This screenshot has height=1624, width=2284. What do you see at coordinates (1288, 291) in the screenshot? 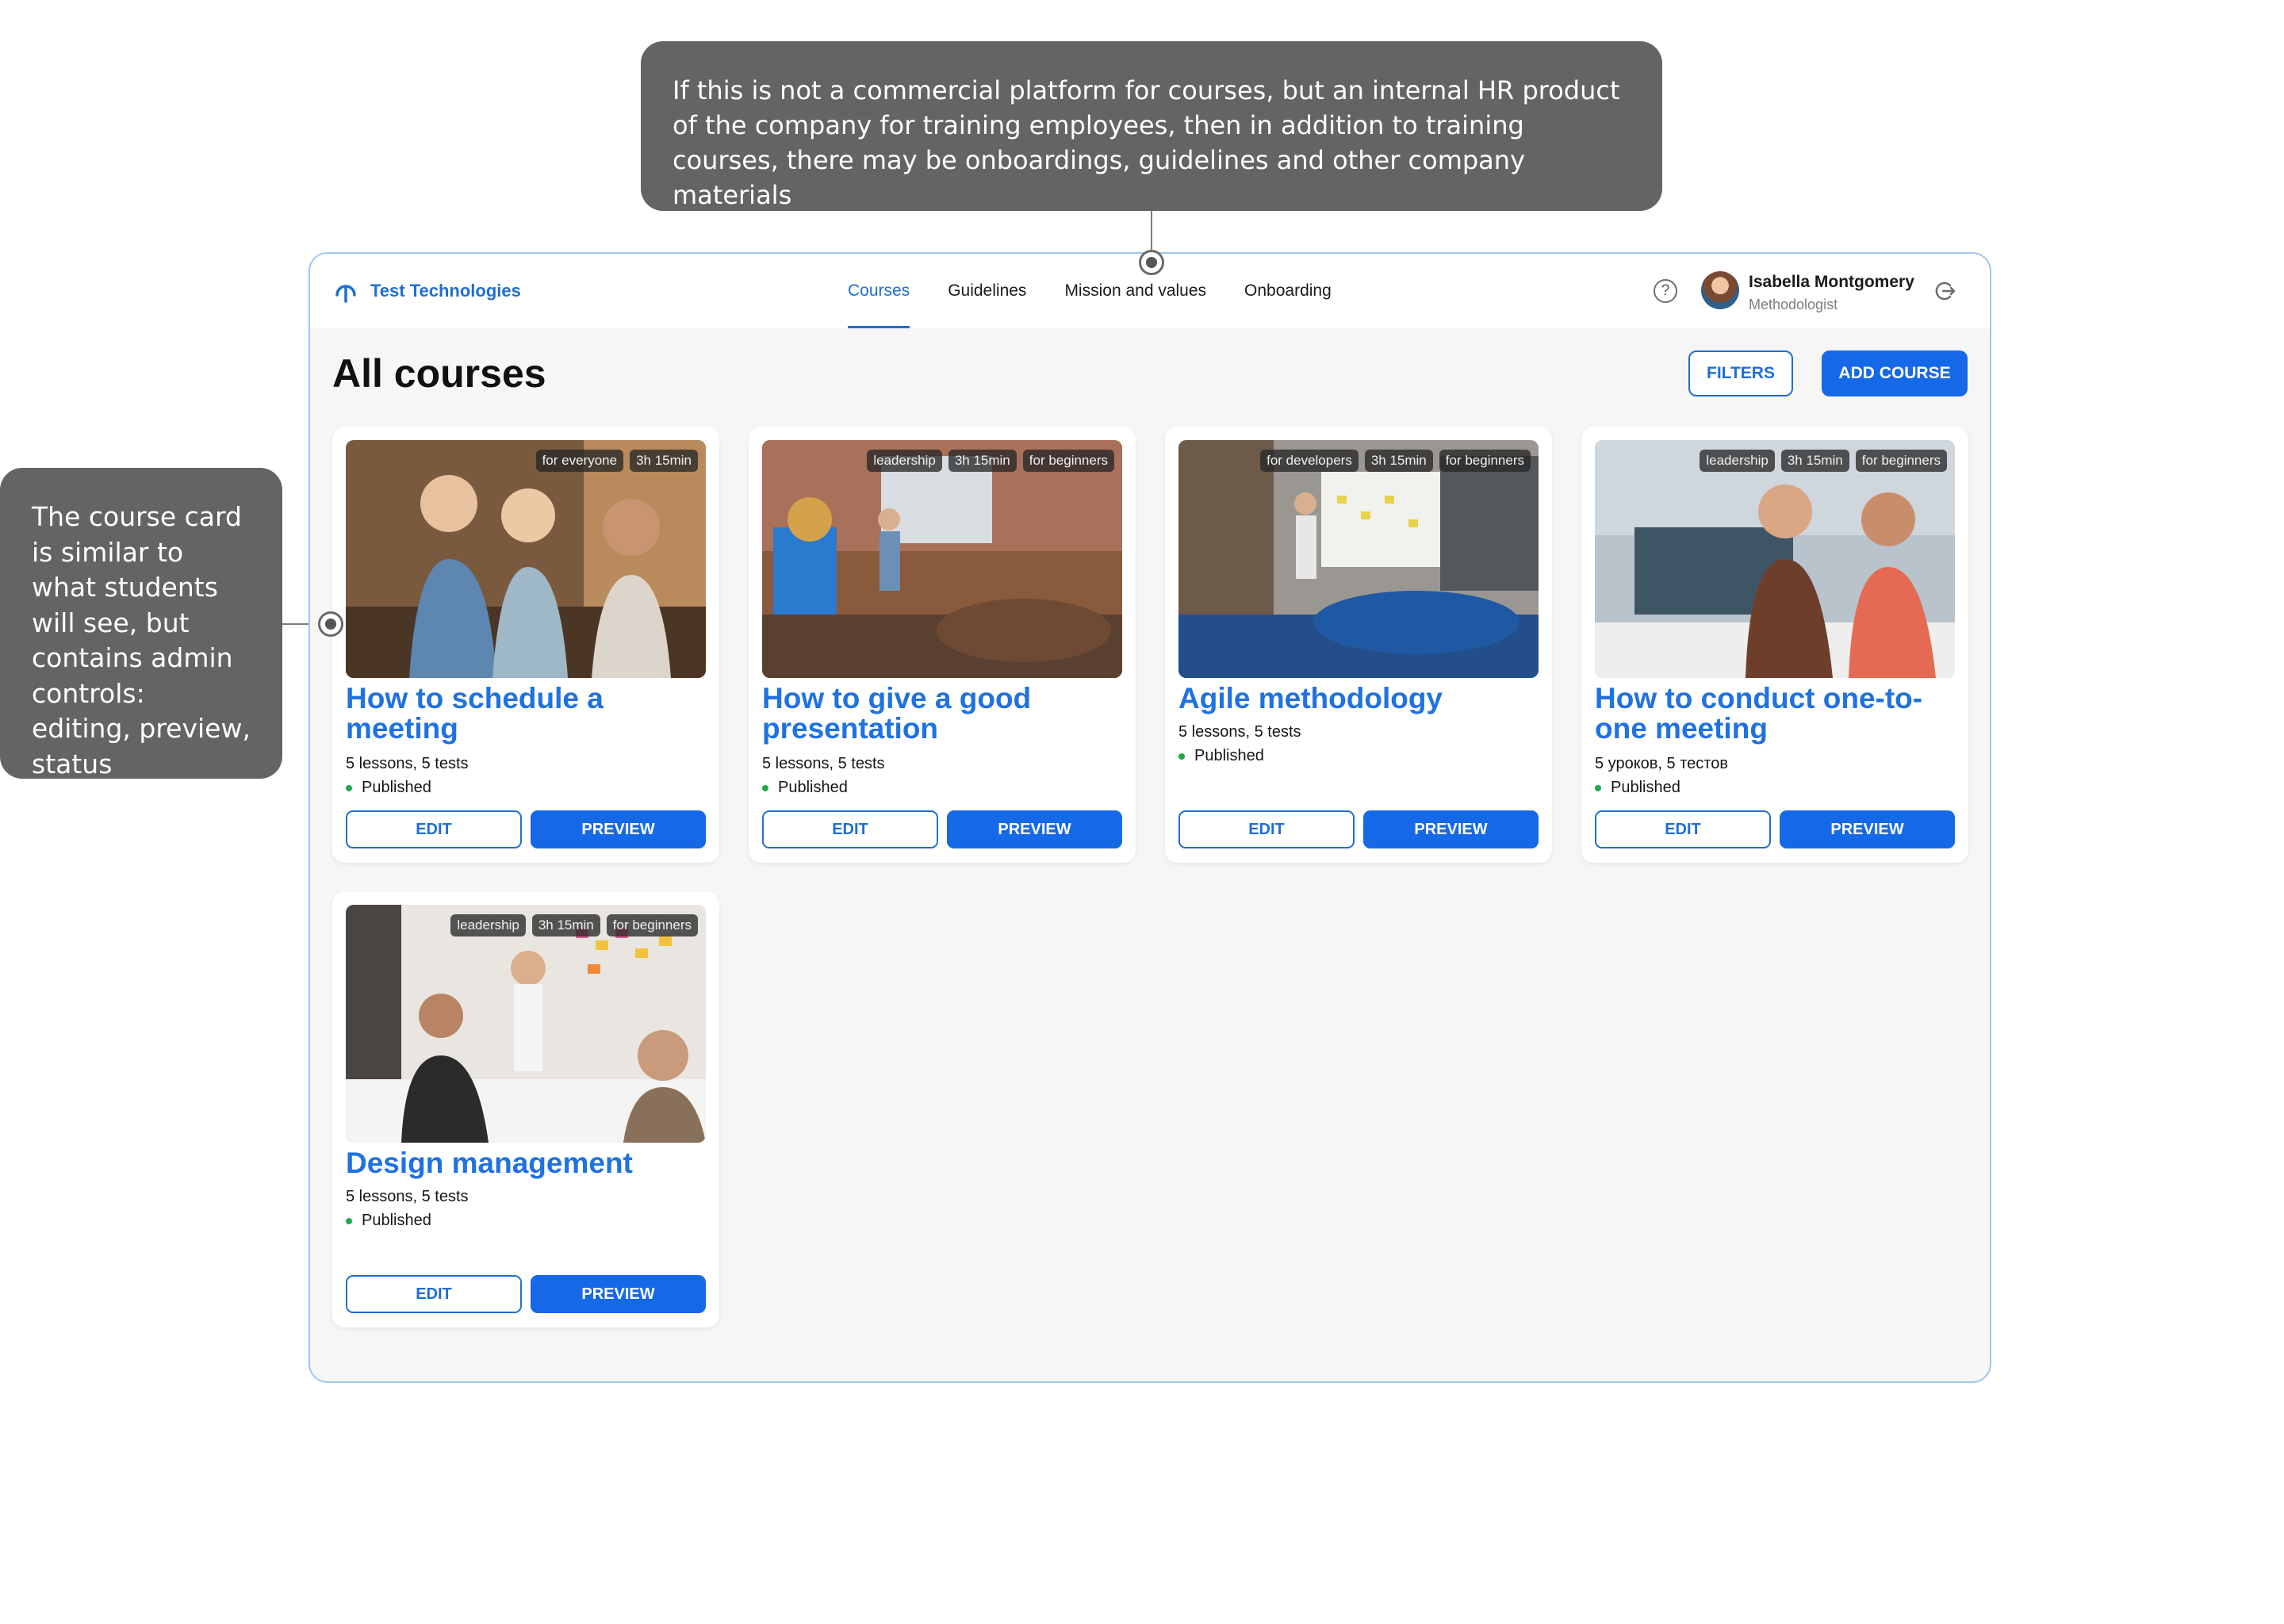
I see `tab-onboarding: Onboarding` at bounding box center [1288, 291].